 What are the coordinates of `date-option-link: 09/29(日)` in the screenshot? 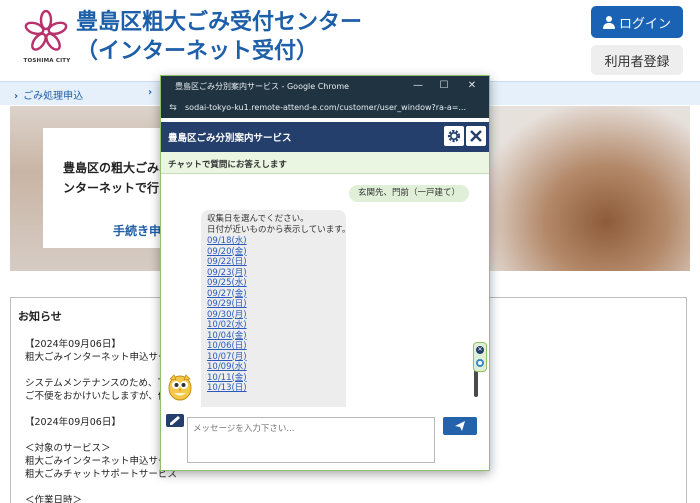 It's located at (273, 304).